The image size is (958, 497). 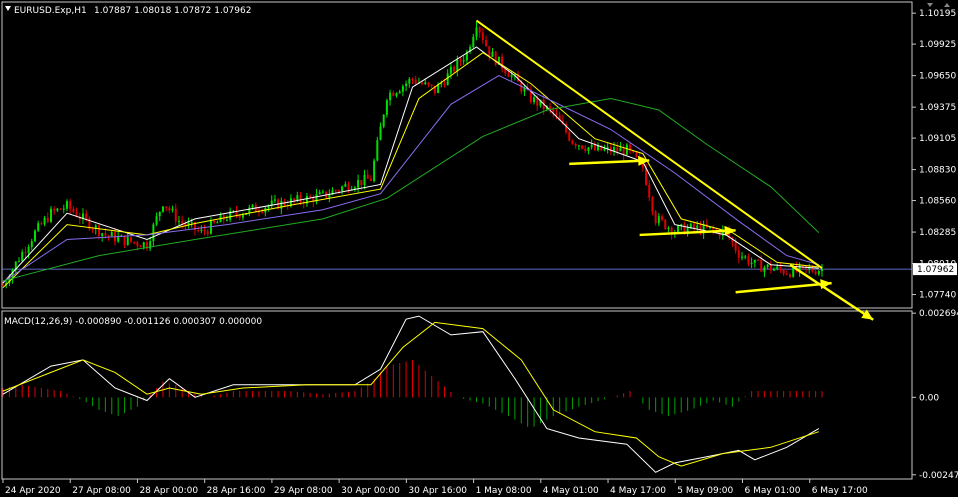 I want to click on time-tick-label: 4 May 17:00, so click(x=638, y=491).